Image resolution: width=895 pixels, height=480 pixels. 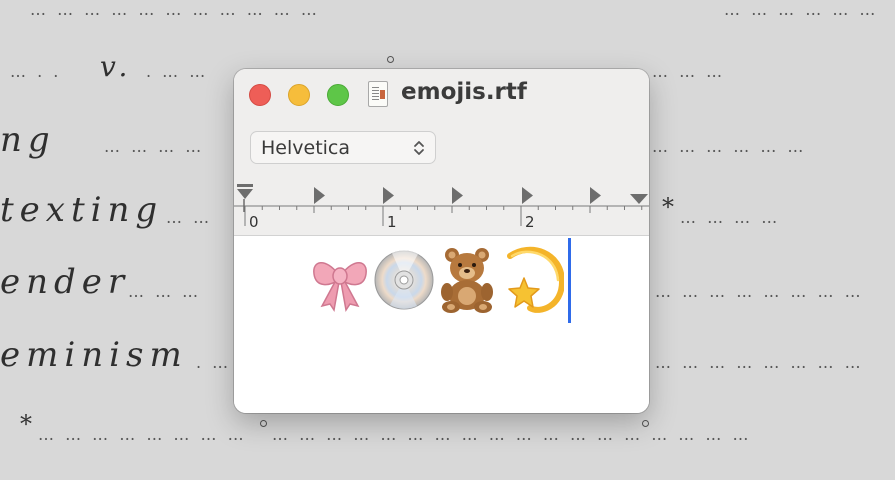 I want to click on ruler: 0 1 2, so click(x=441, y=206).